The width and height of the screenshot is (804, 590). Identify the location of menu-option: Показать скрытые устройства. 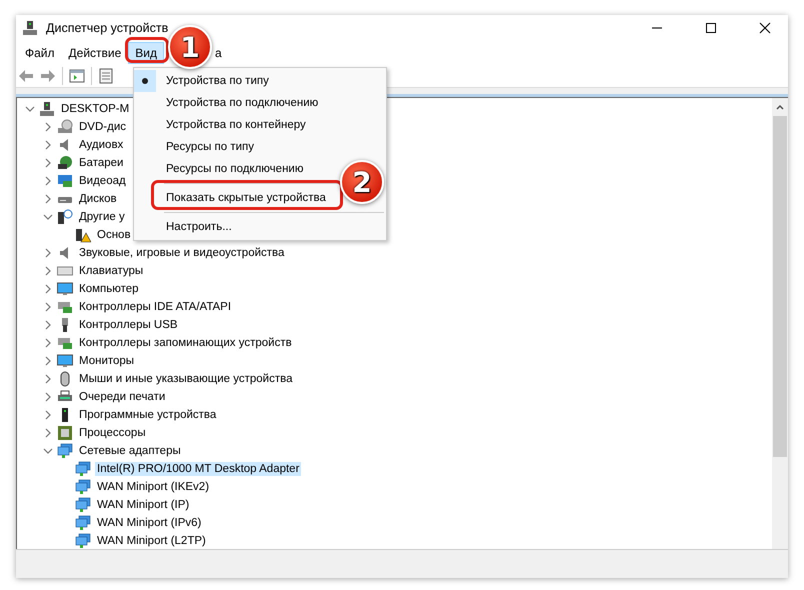
(232, 198).